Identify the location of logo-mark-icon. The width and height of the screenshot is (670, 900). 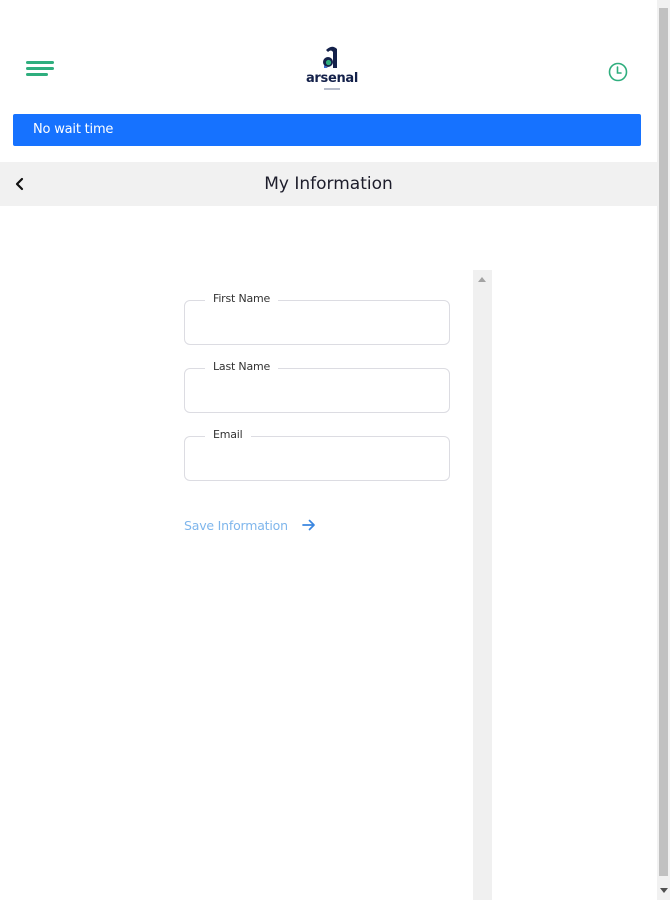
(330, 57).